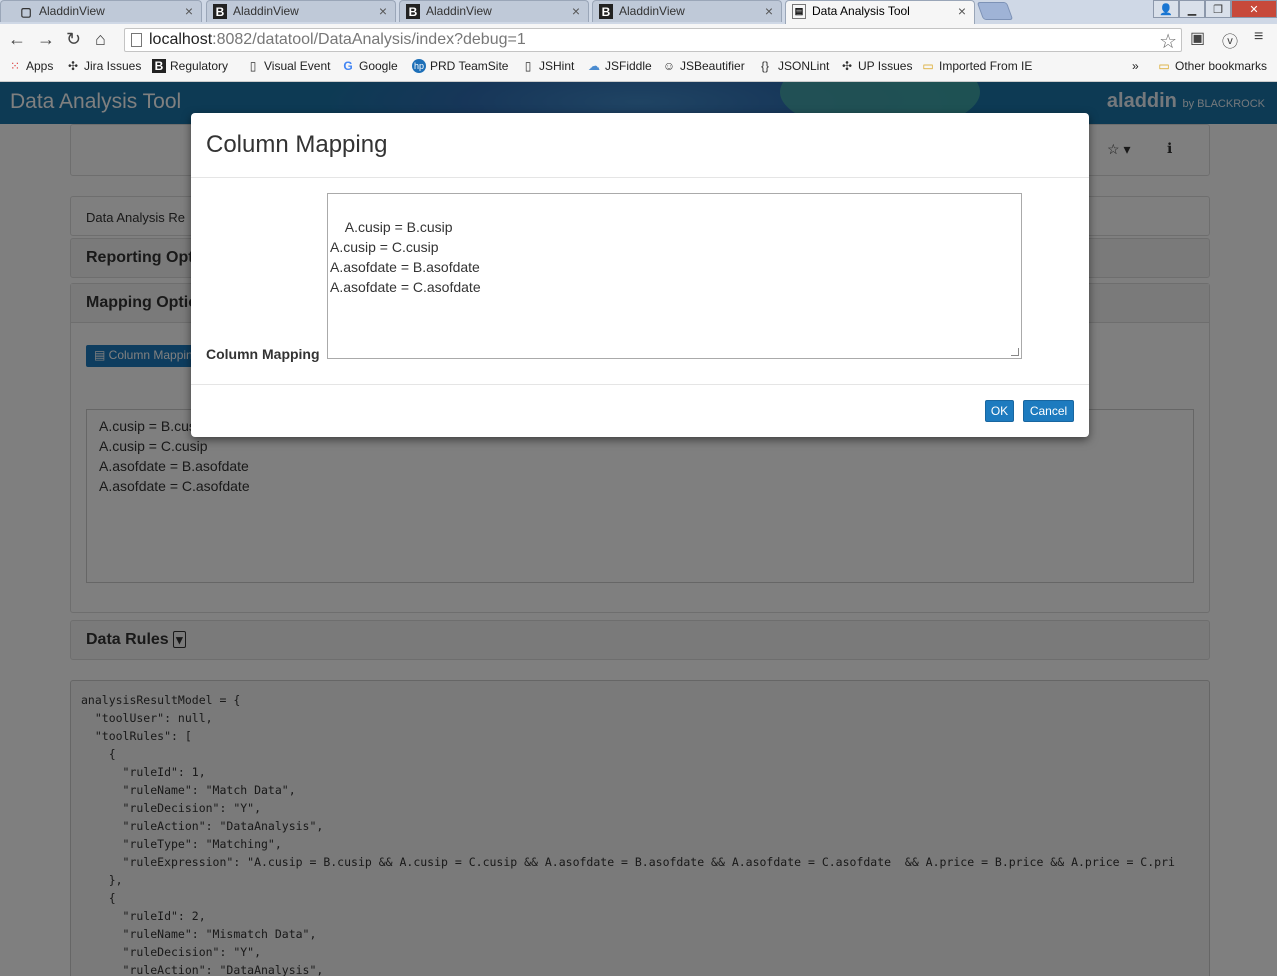  I want to click on apps-grid-icon: ⁙, so click(15, 66).